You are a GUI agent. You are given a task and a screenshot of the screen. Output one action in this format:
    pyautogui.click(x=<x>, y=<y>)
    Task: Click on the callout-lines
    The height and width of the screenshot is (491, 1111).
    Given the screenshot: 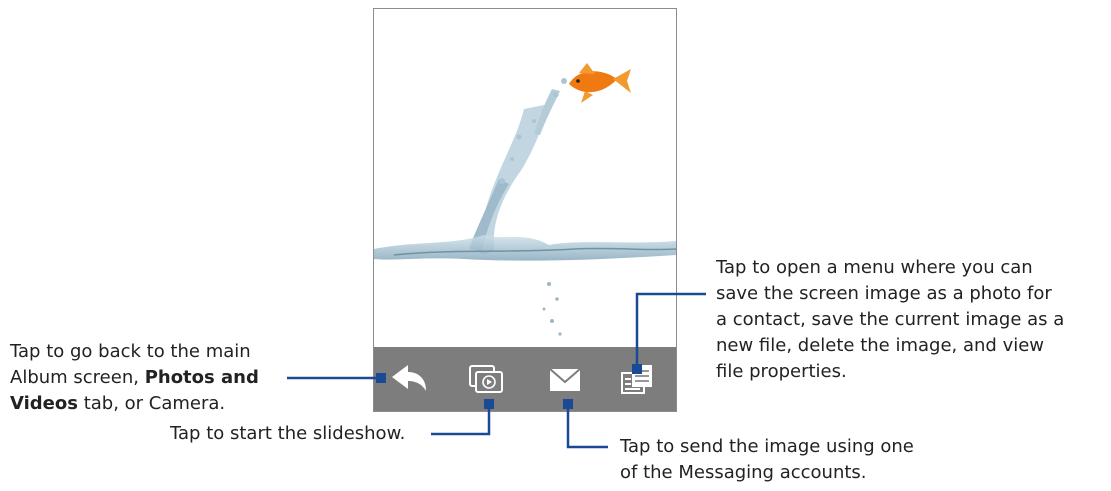 What is the action you would take?
    pyautogui.click(x=496, y=370)
    